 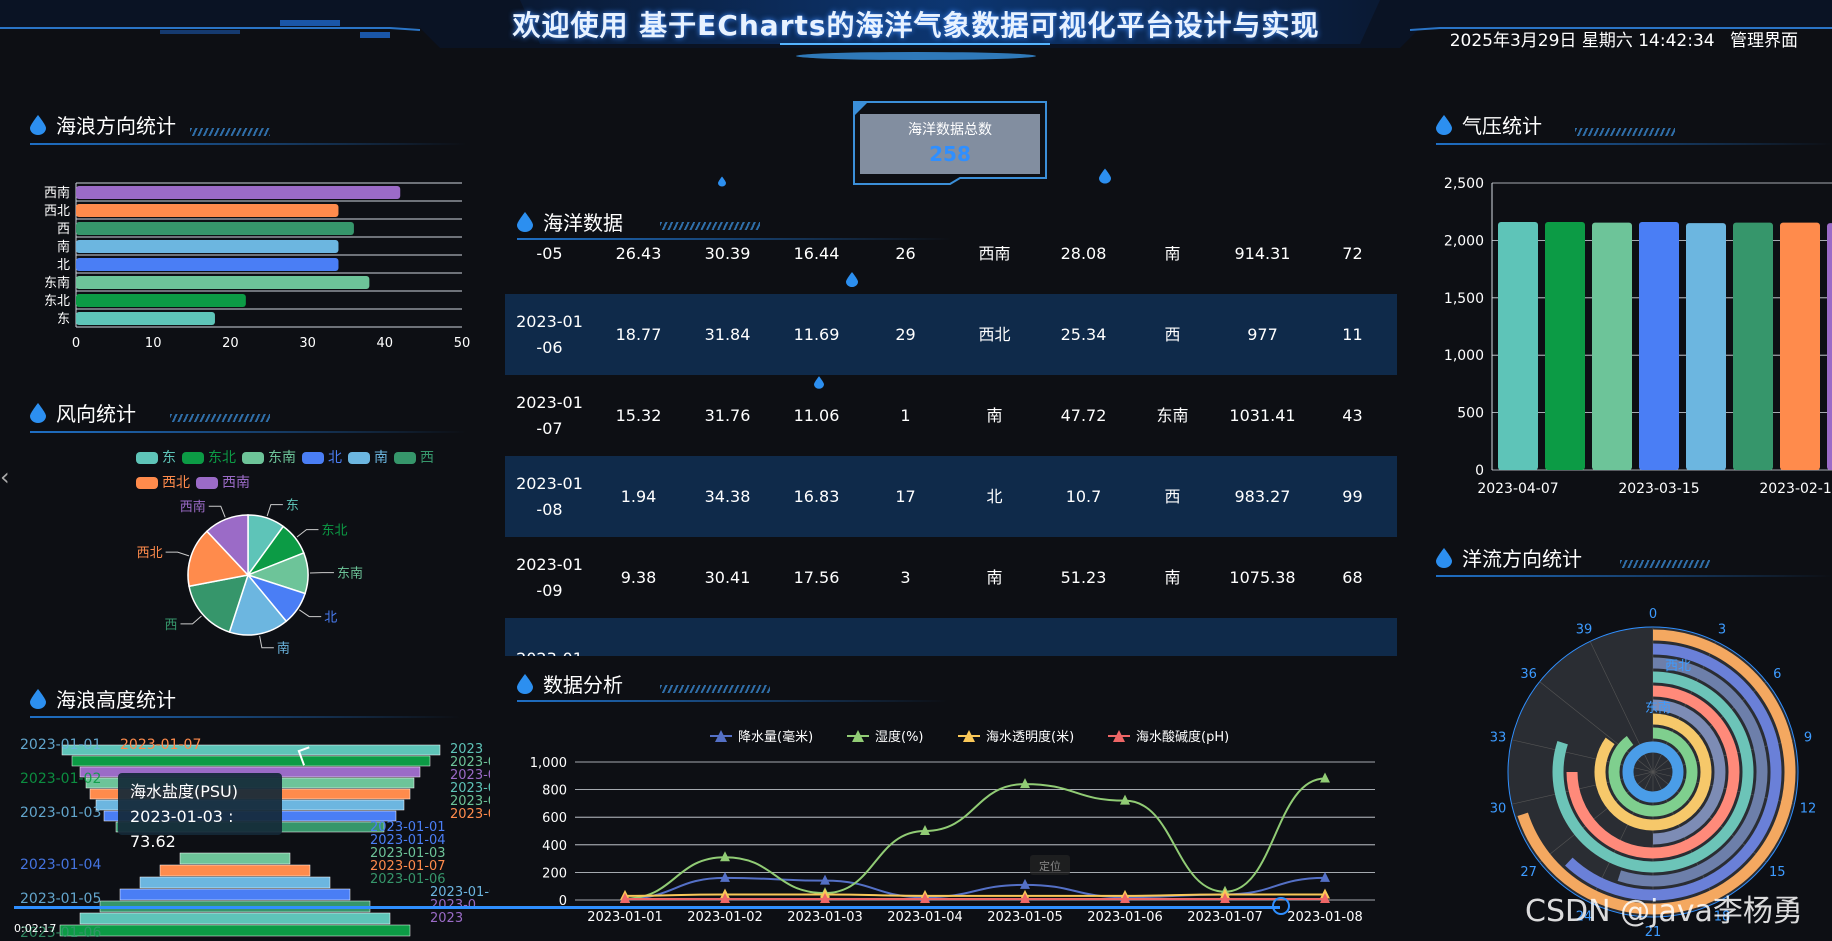 What do you see at coordinates (330, 618) in the screenshot?
I see `pie-label: 北` at bounding box center [330, 618].